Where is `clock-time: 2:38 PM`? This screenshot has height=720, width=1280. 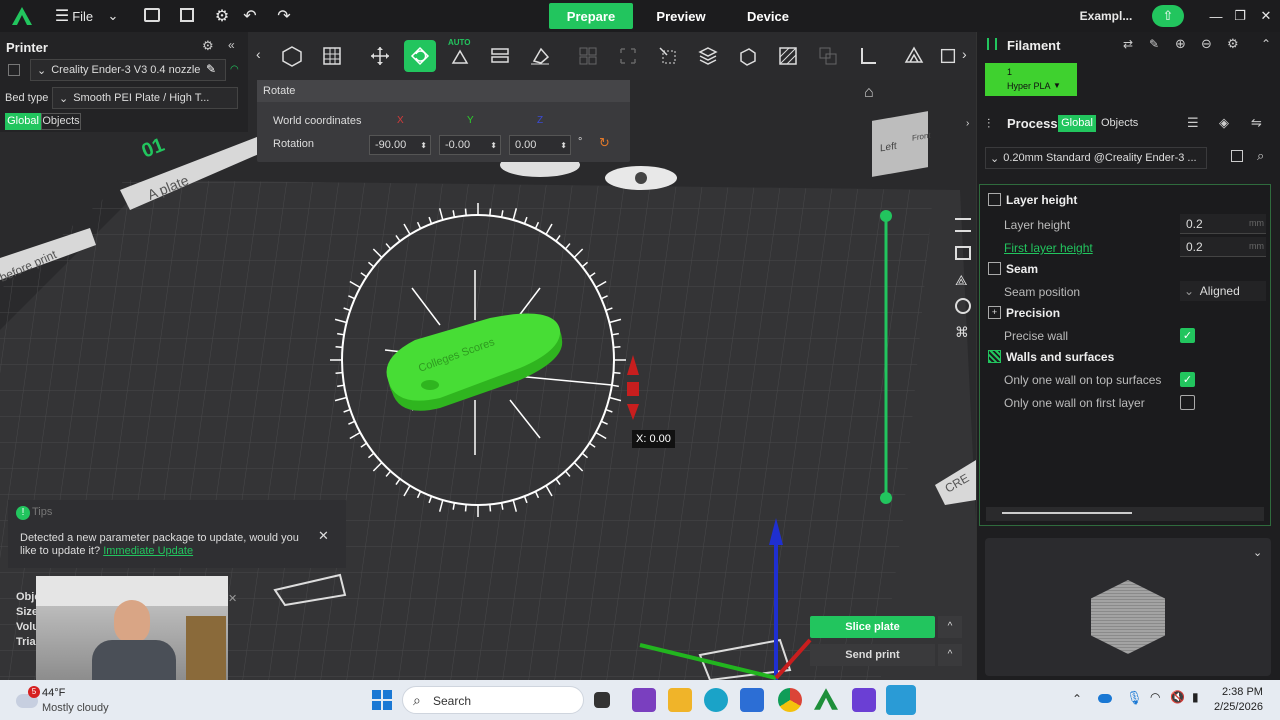
clock-time: 2:38 PM is located at coordinates (1242, 692).